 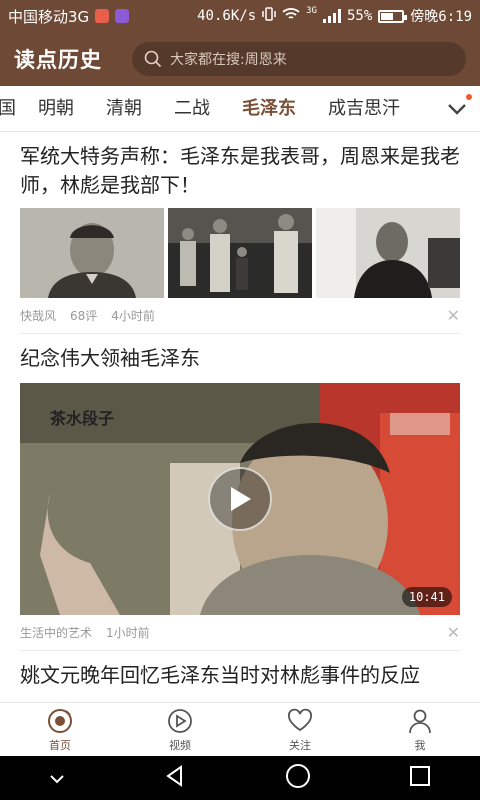 I want to click on user-icon, so click(x=420, y=721).